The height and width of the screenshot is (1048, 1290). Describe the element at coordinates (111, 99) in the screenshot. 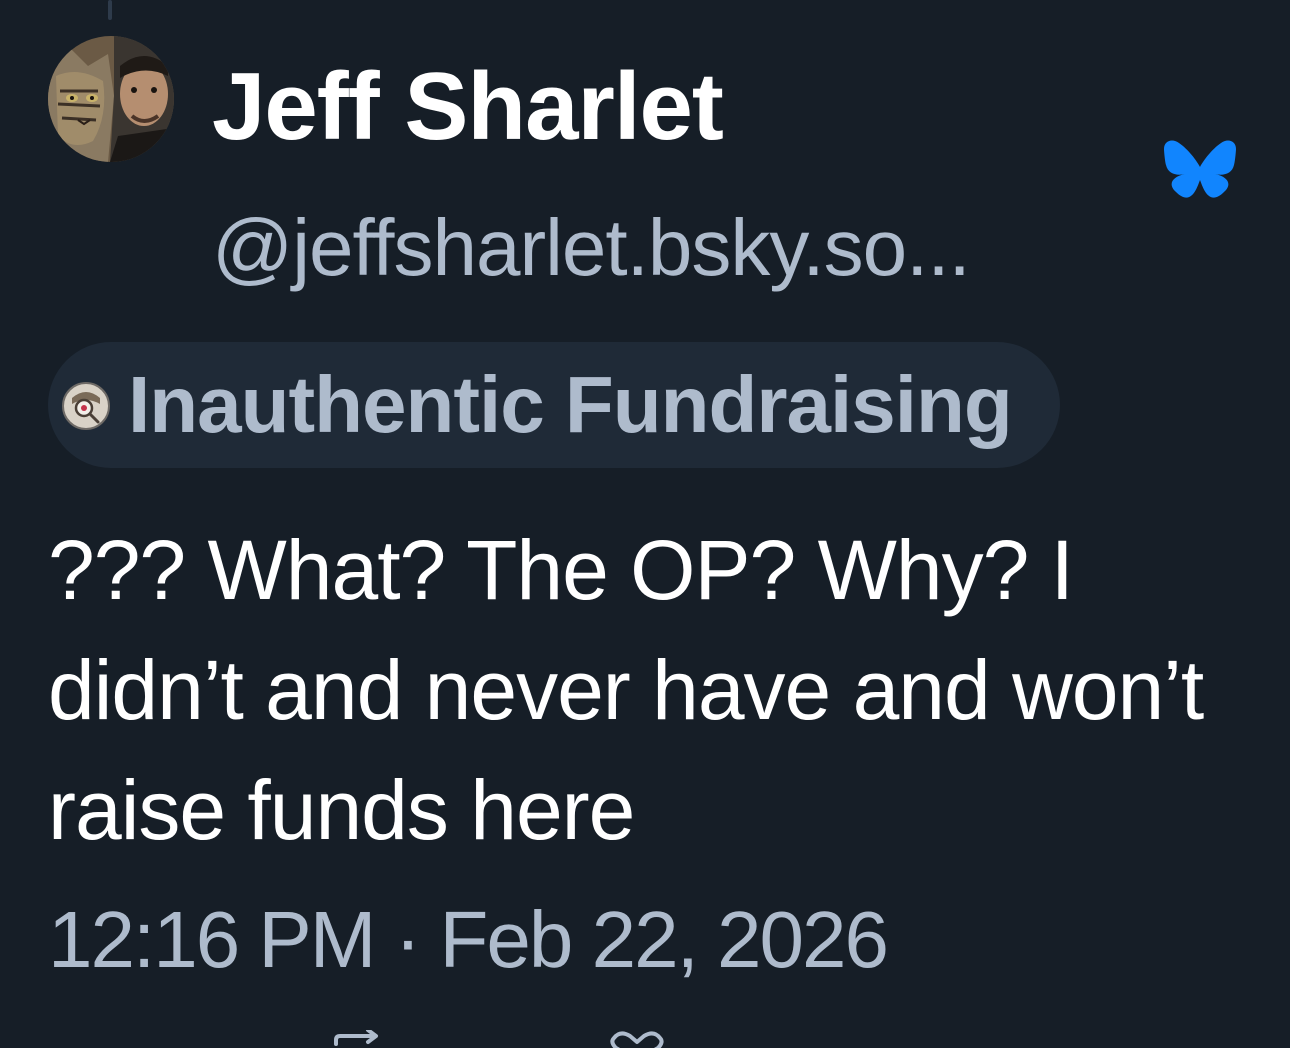

I see `author-avatar` at that location.